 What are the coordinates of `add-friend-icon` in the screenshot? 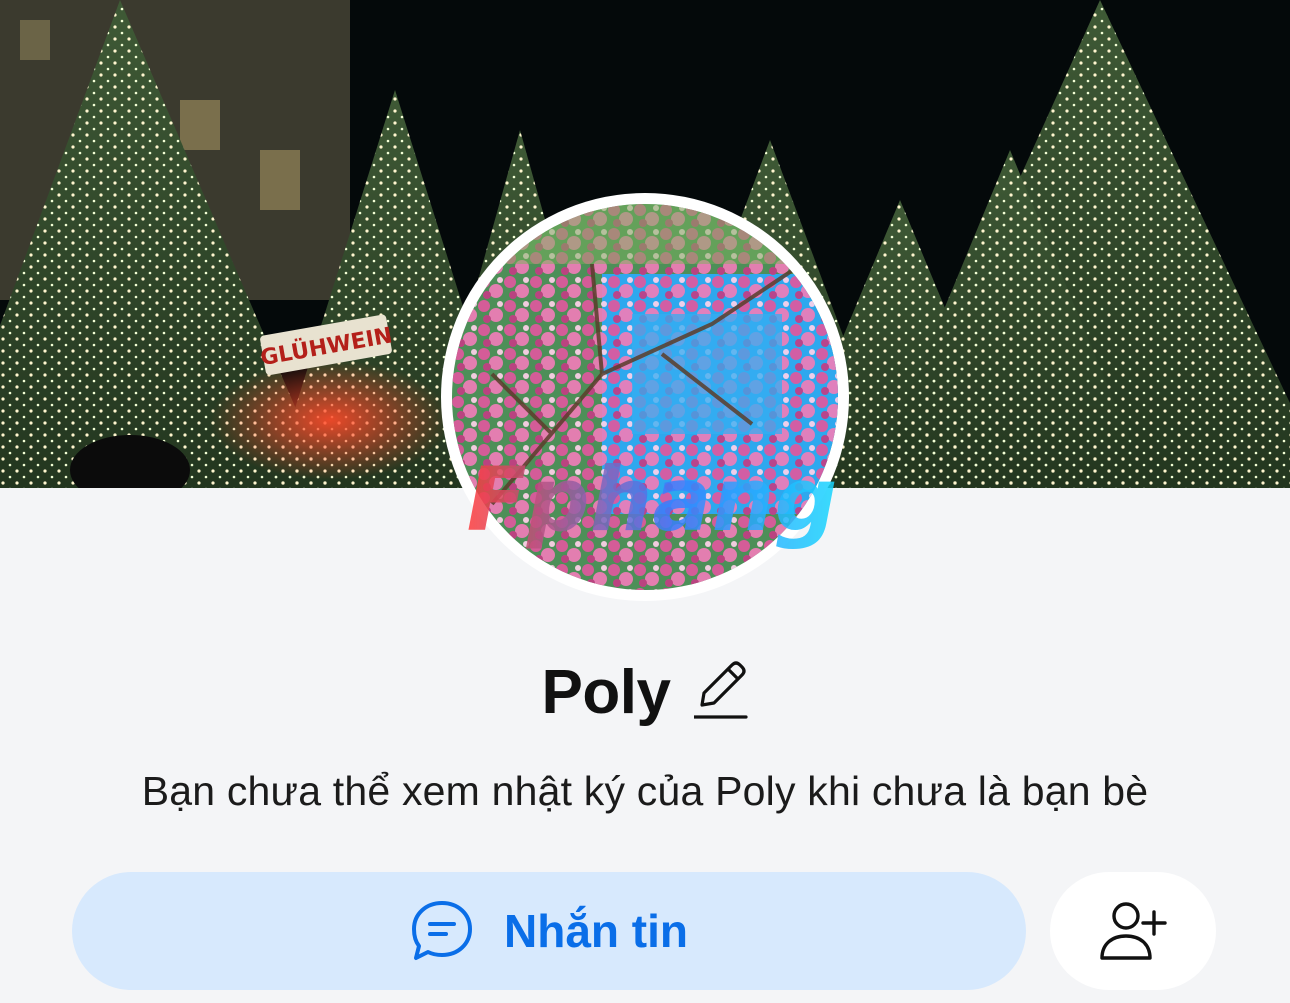 It's located at (1133, 931).